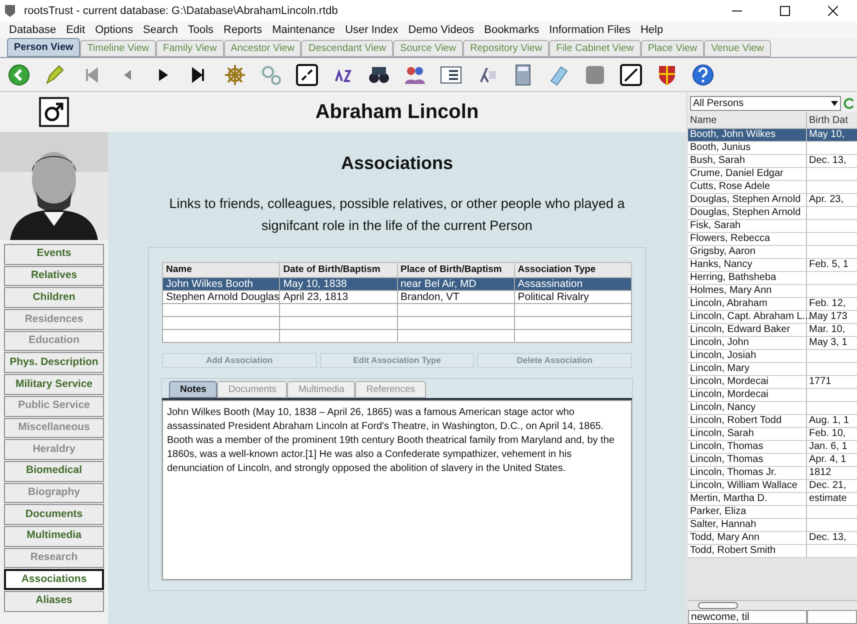  What do you see at coordinates (397, 297) in the screenshot?
I see `table-row: Stephen Arnold Douglas April 23, 1813 Brandon, VT Political Rivalry` at bounding box center [397, 297].